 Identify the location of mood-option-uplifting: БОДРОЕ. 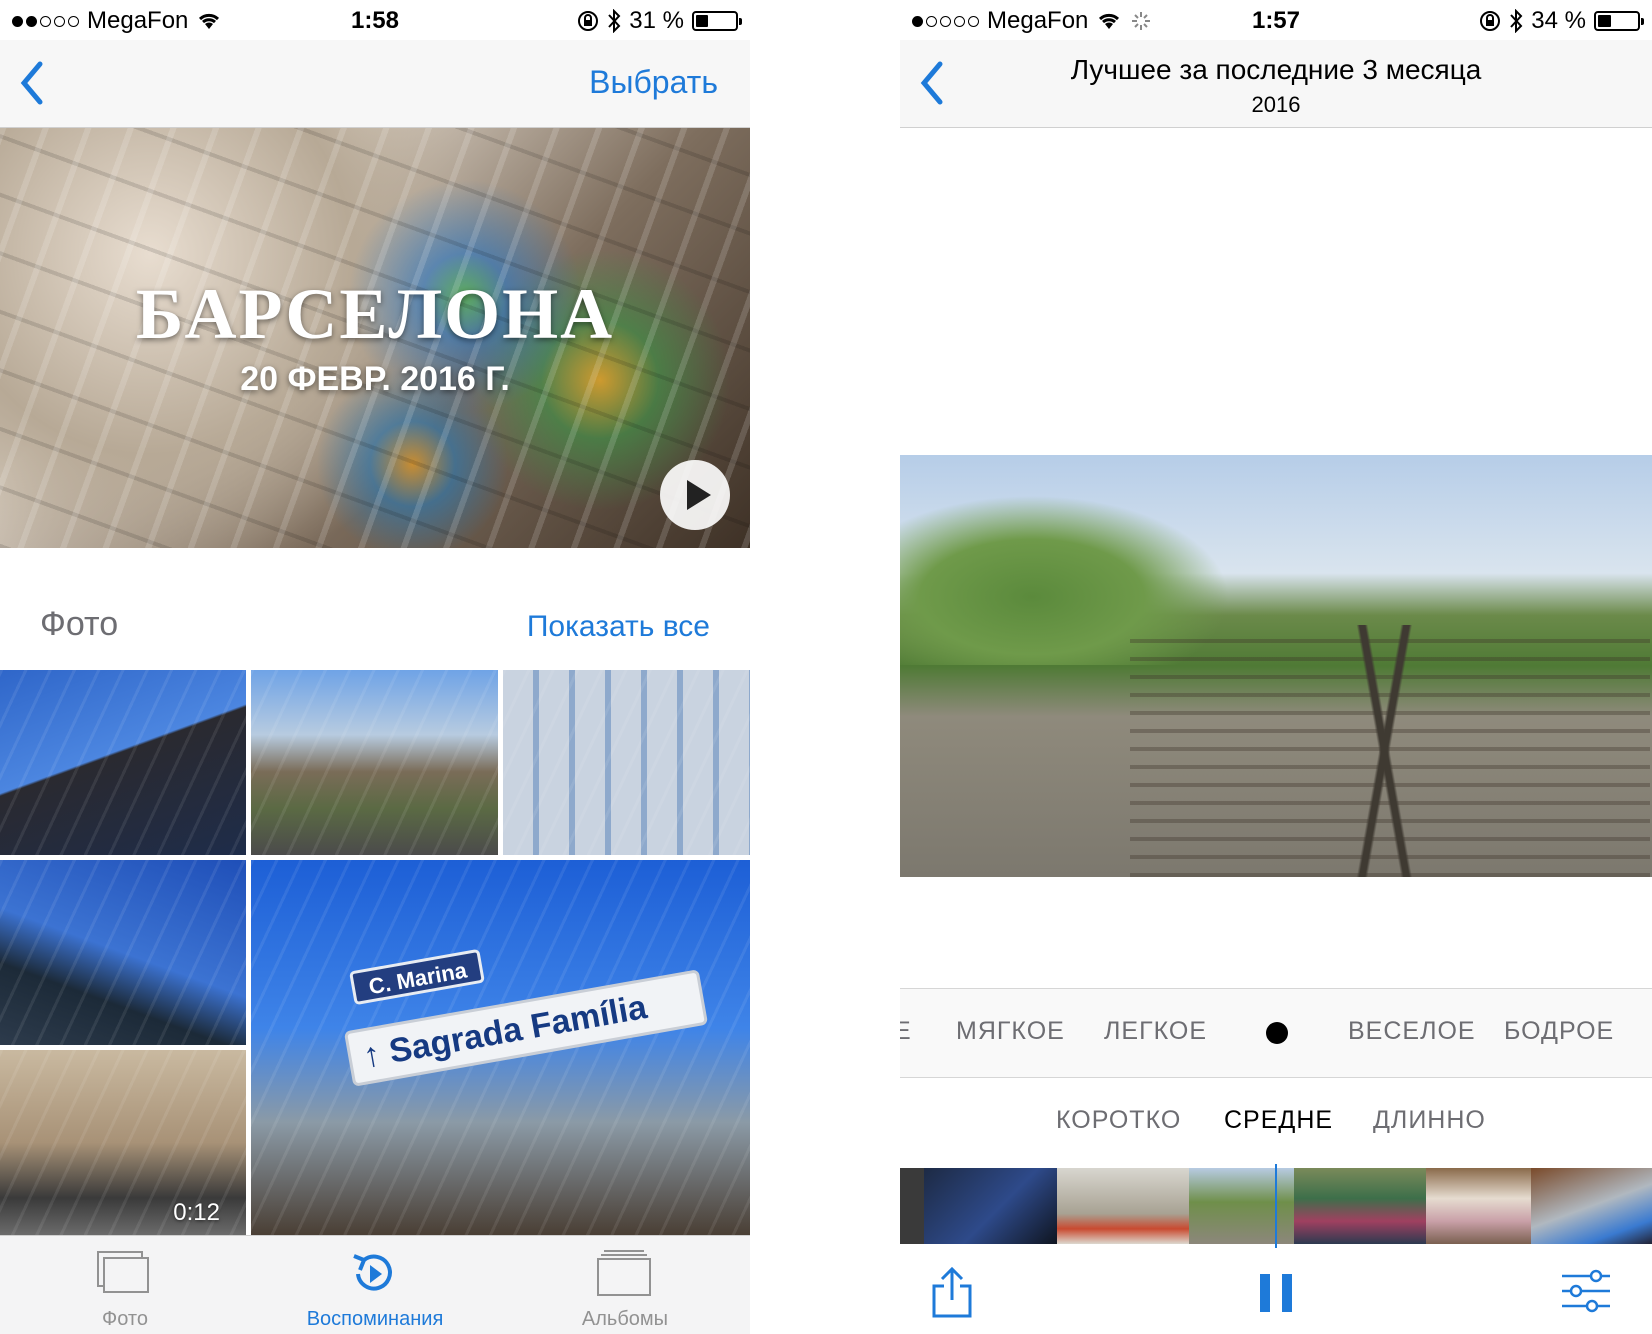
(1559, 1031).